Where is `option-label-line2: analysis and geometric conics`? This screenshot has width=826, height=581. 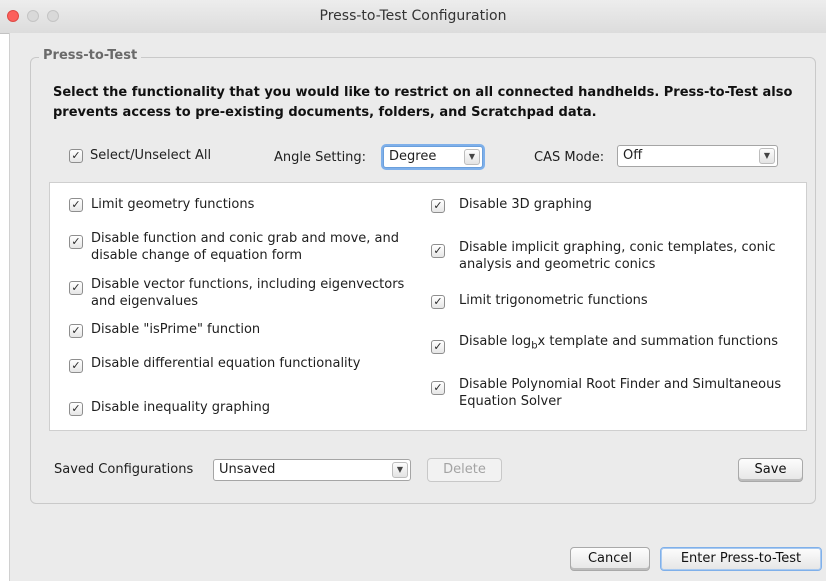 option-label-line2: analysis and geometric conics is located at coordinates (557, 264).